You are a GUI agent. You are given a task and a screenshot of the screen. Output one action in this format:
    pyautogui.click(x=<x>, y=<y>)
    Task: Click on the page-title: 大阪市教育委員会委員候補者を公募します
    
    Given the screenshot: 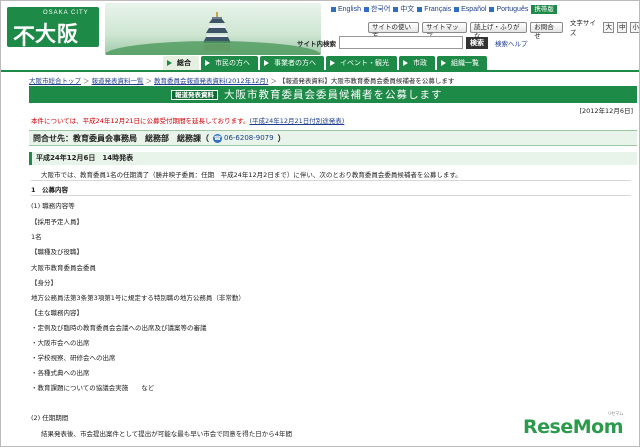 What is the action you would take?
    pyautogui.click(x=333, y=95)
    